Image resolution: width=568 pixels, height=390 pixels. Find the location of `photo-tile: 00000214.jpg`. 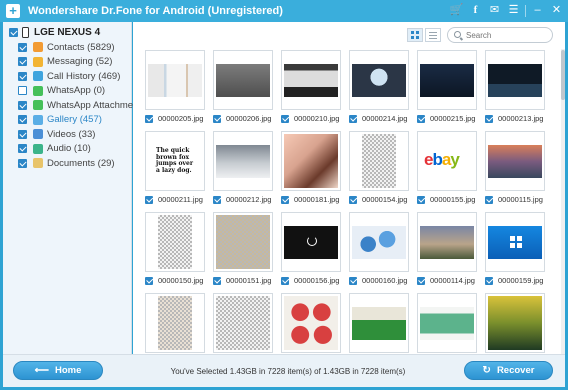

photo-tile: 00000214.jpg is located at coordinates (379, 87).